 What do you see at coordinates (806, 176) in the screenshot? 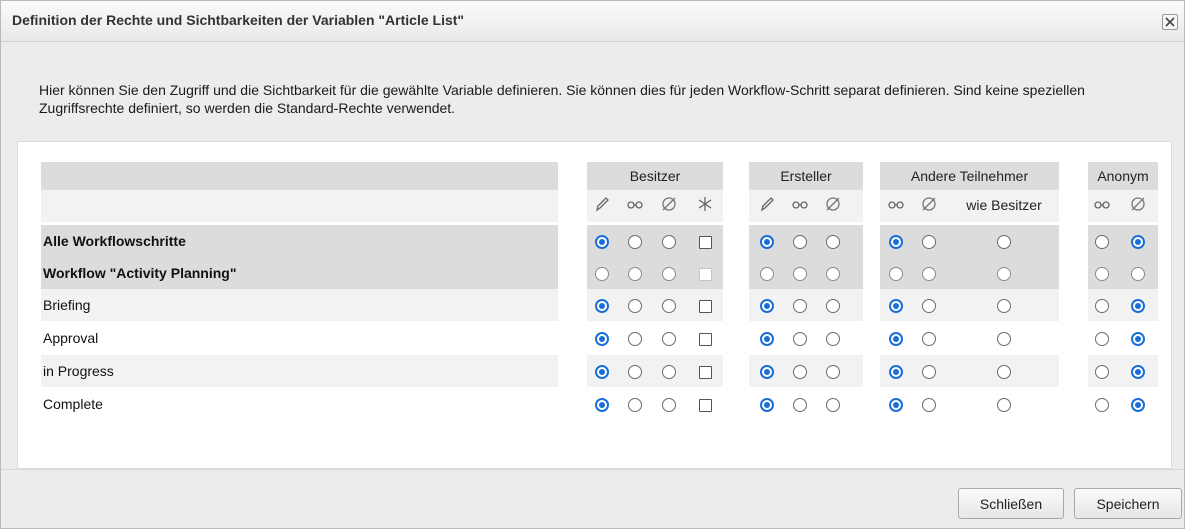
I see `group-label-1: Ersteller` at bounding box center [806, 176].